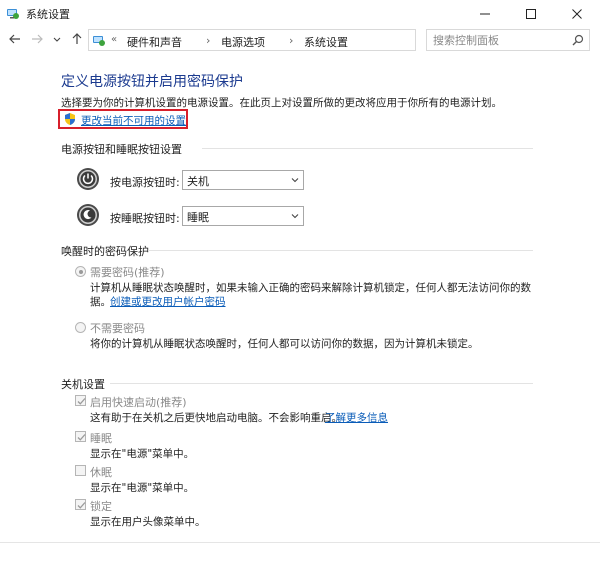 The image size is (600, 580). What do you see at coordinates (578, 40) in the screenshot?
I see `search-icon` at bounding box center [578, 40].